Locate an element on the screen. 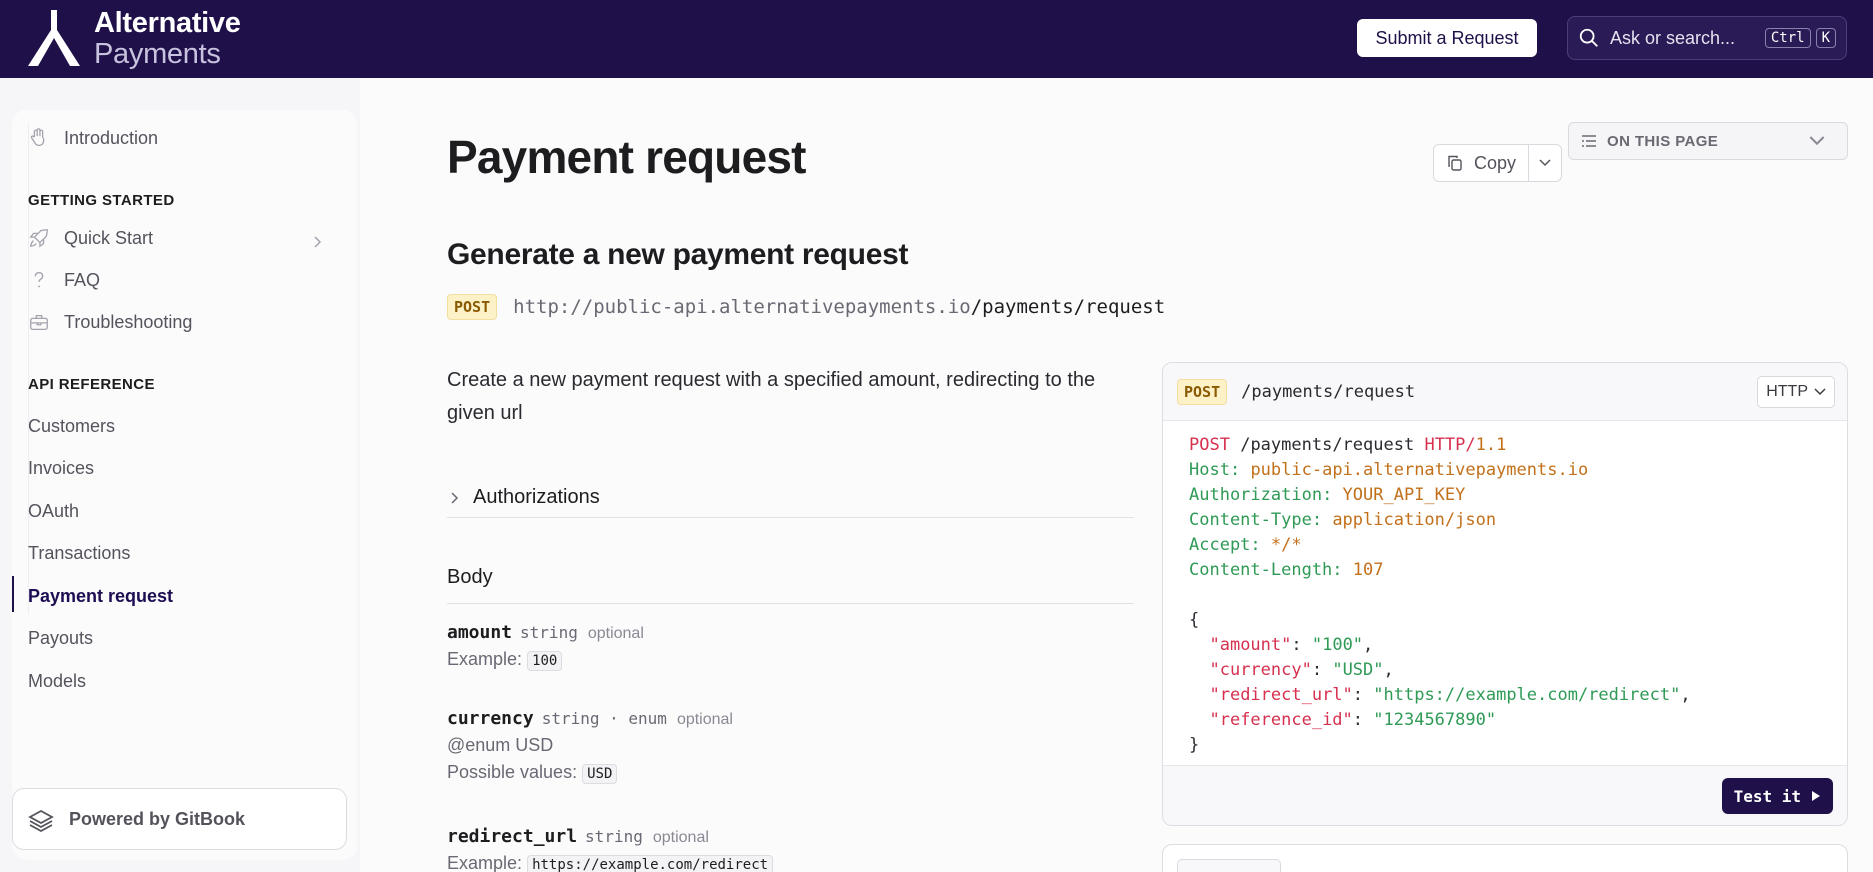 This screenshot has height=872, width=1873. field-amount: amount string optional Example: 100 is located at coordinates (545, 646).